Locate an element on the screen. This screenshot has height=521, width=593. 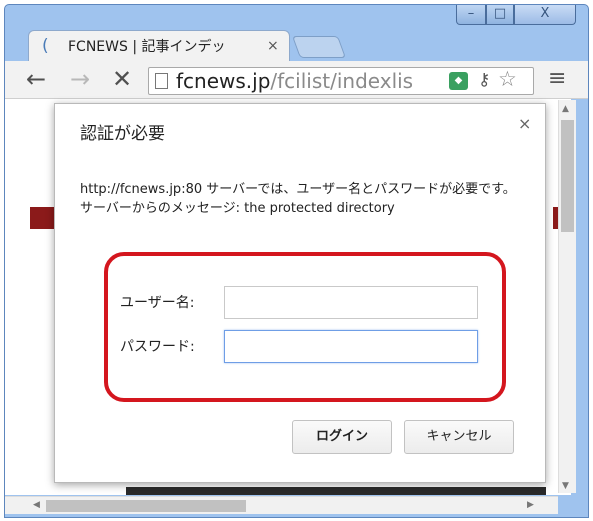
page-bottom-band is located at coordinates (336, 491).